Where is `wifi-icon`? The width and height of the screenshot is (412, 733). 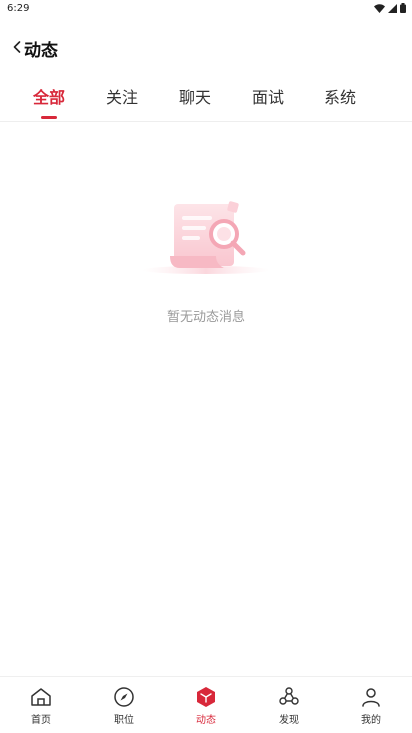 wifi-icon is located at coordinates (379, 8).